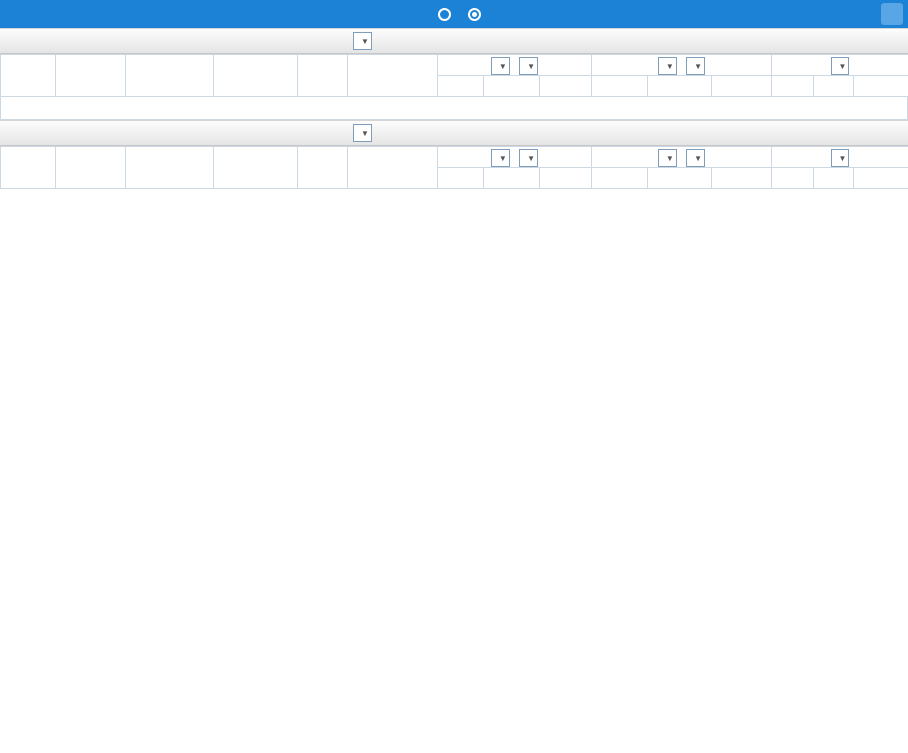 The width and height of the screenshot is (908, 753). Describe the element at coordinates (892, 14) in the screenshot. I see `close-icon` at that location.